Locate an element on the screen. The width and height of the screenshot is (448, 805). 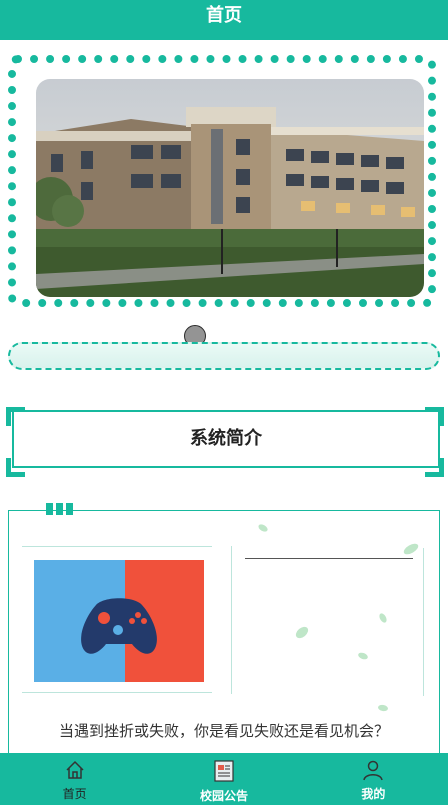
nav-item-notice: 校园公告 is located at coordinates (223, 779).